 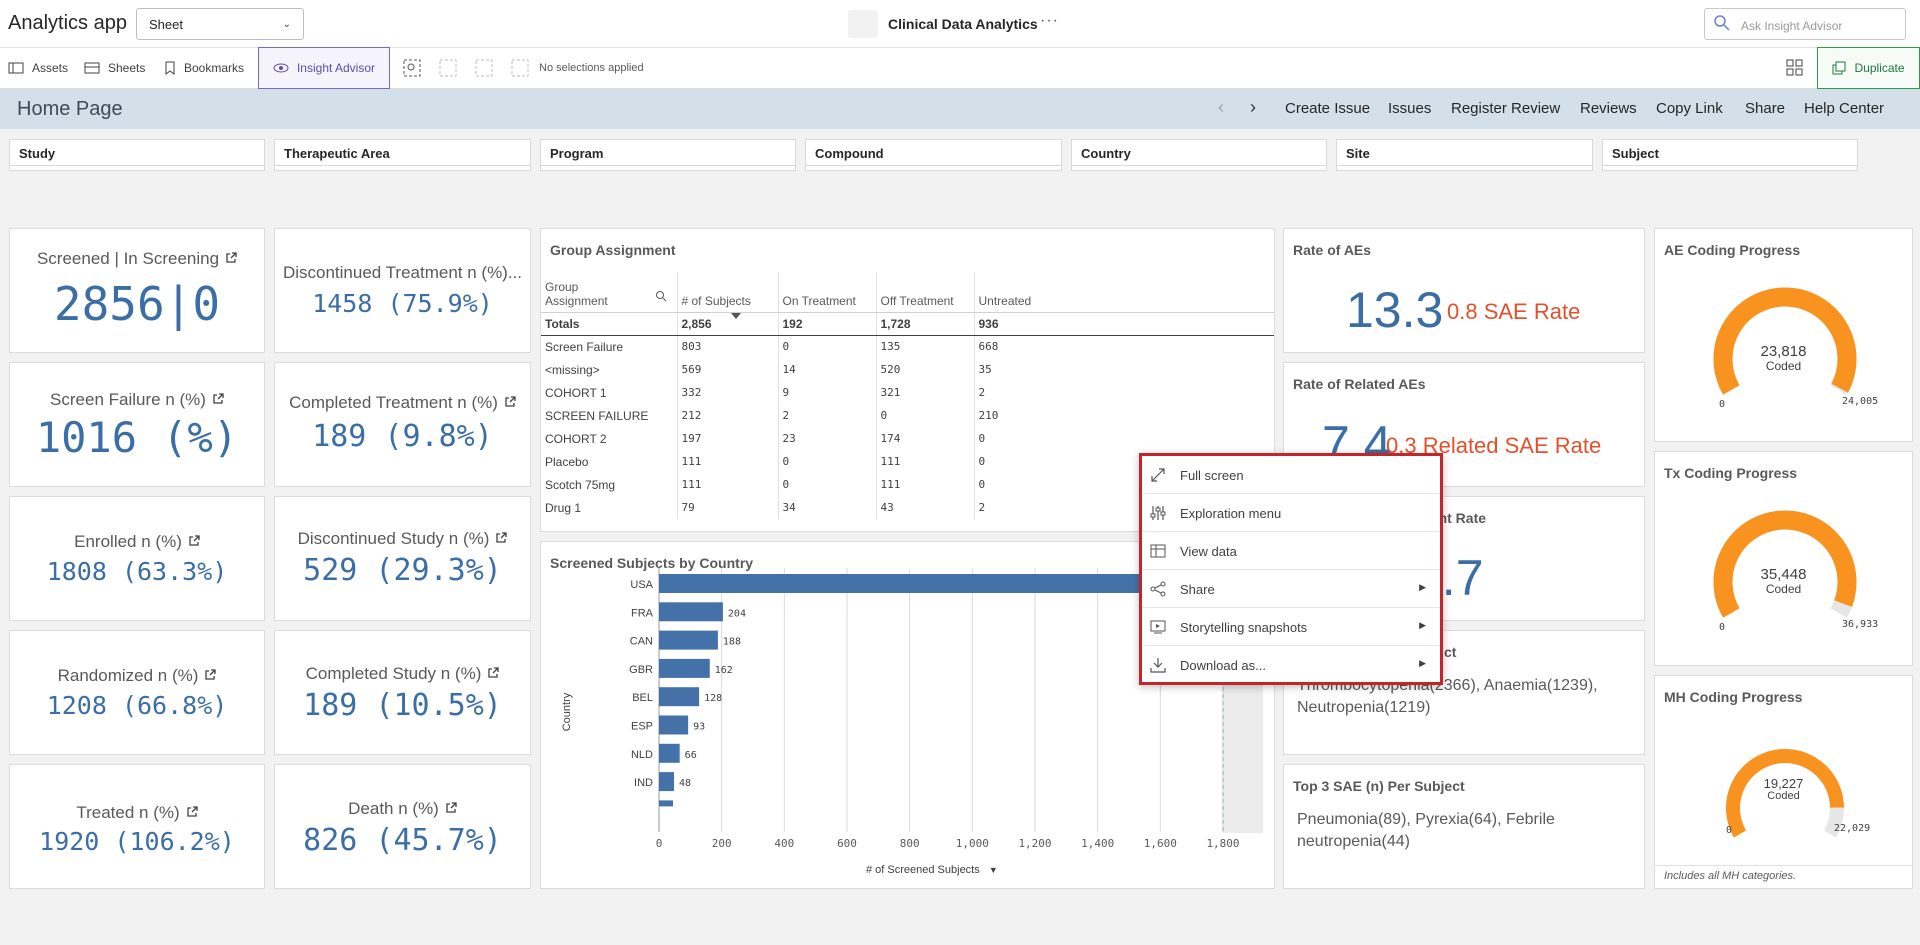 What do you see at coordinates (1291, 551) in the screenshot?
I see `menu-item-view-data: View data` at bounding box center [1291, 551].